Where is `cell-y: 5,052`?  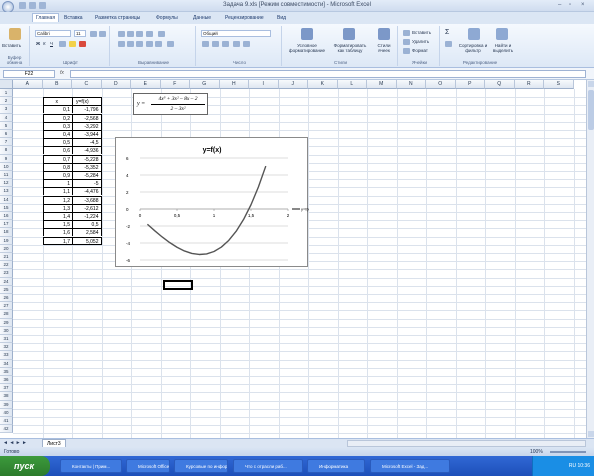 cell-y: 5,052 is located at coordinates (87, 240).